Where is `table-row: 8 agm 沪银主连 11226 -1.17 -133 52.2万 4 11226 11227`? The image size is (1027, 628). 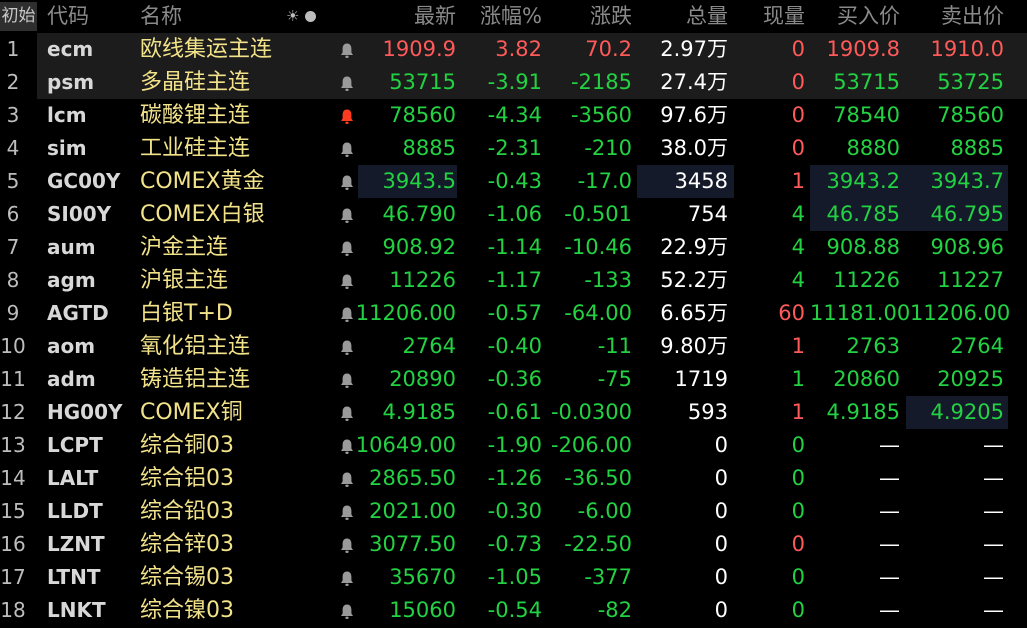 table-row: 8 agm 沪银主连 11226 -1.17 -133 52.2万 4 11226 11227 is located at coordinates (513, 280).